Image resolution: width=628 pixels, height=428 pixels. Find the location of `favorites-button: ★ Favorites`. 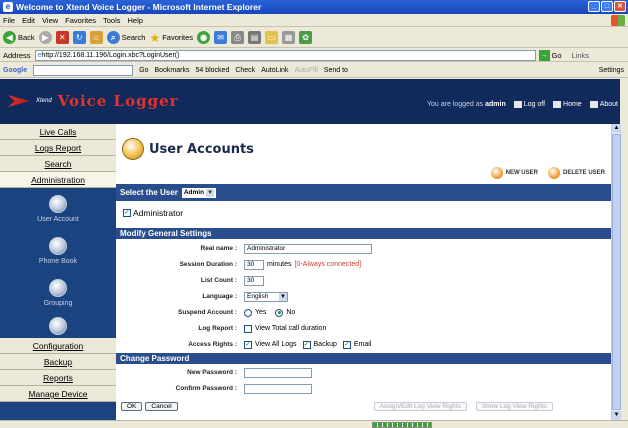

favorites-button: ★ Favorites is located at coordinates (171, 38).